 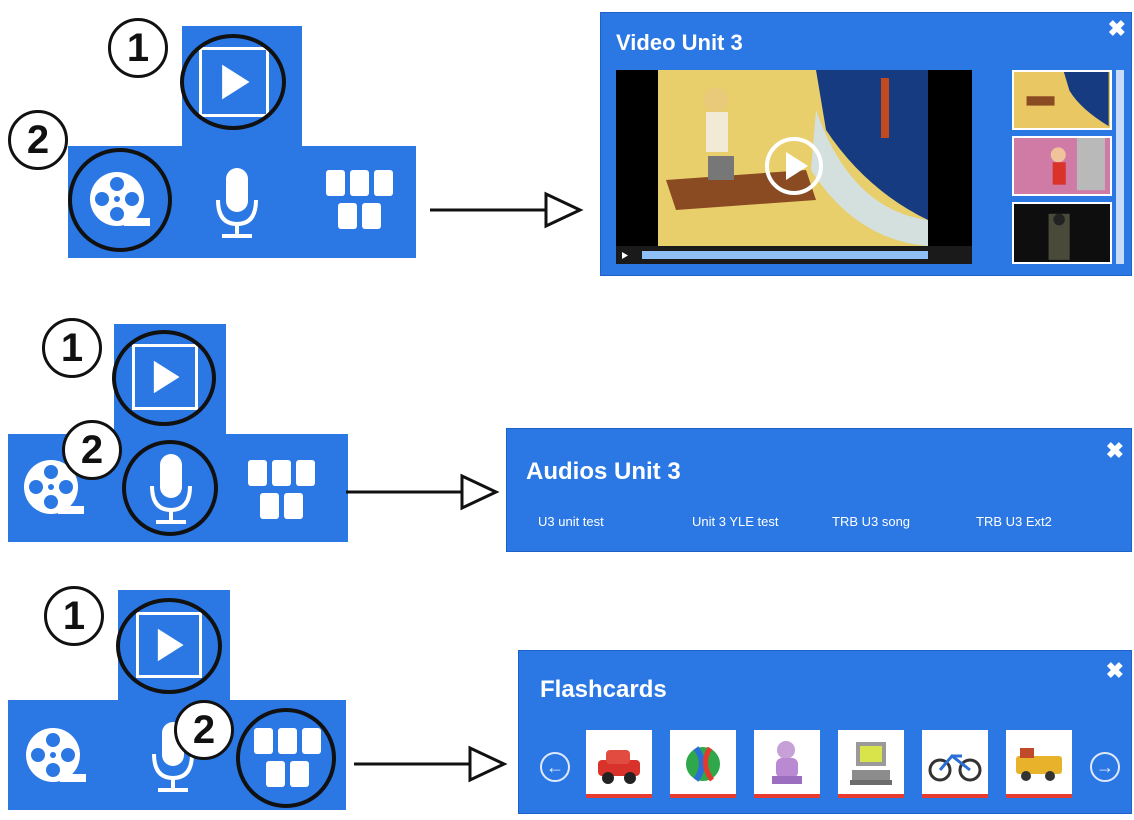 What do you see at coordinates (237, 204) in the screenshot?
I see `microphone-icon` at bounding box center [237, 204].